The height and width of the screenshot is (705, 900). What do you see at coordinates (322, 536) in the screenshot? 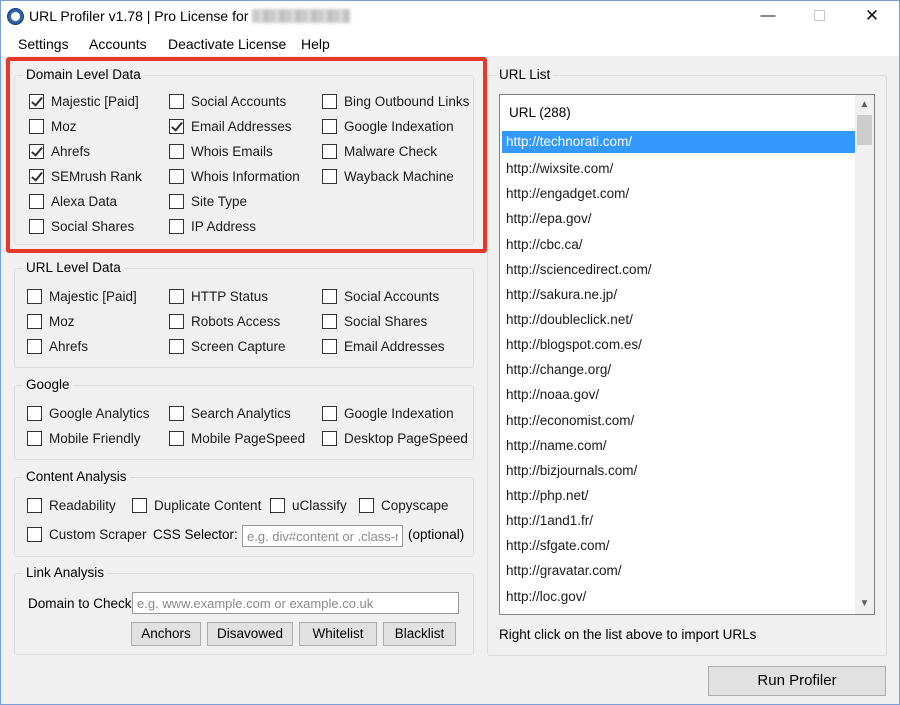
I see `css-selector-input` at bounding box center [322, 536].